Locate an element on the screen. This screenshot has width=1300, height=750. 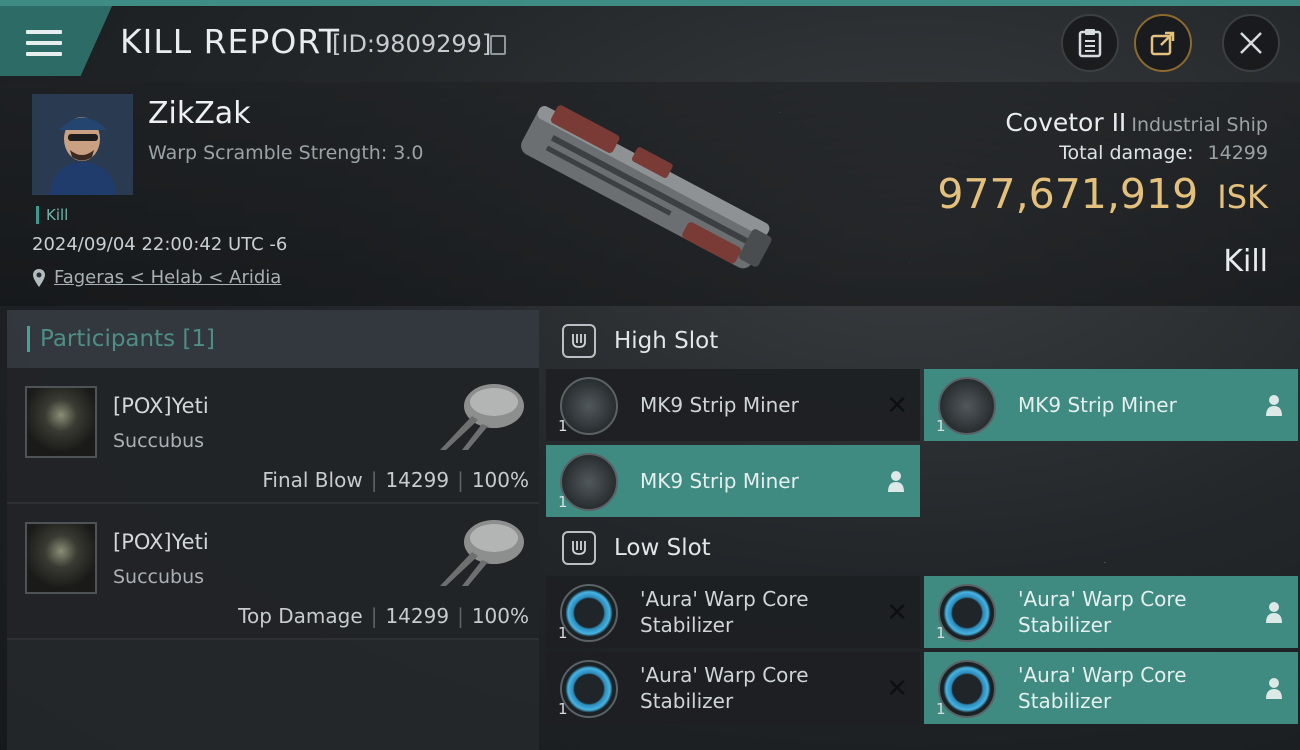
result-label: Kill is located at coordinates (1245, 261).